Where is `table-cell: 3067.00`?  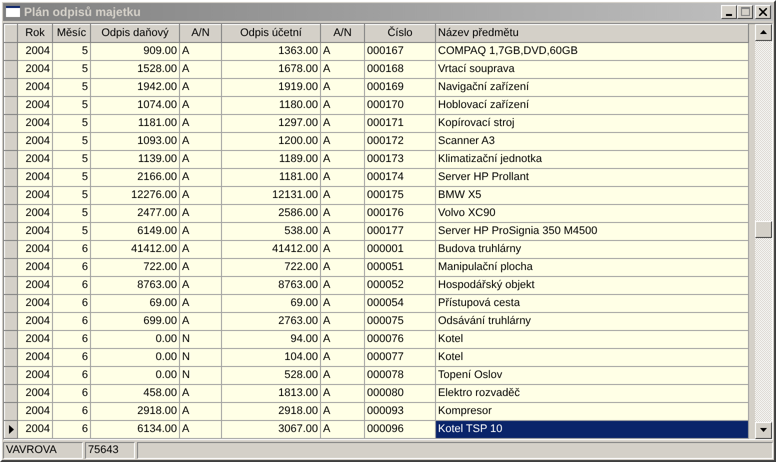
table-cell: 3067.00 is located at coordinates (271, 429).